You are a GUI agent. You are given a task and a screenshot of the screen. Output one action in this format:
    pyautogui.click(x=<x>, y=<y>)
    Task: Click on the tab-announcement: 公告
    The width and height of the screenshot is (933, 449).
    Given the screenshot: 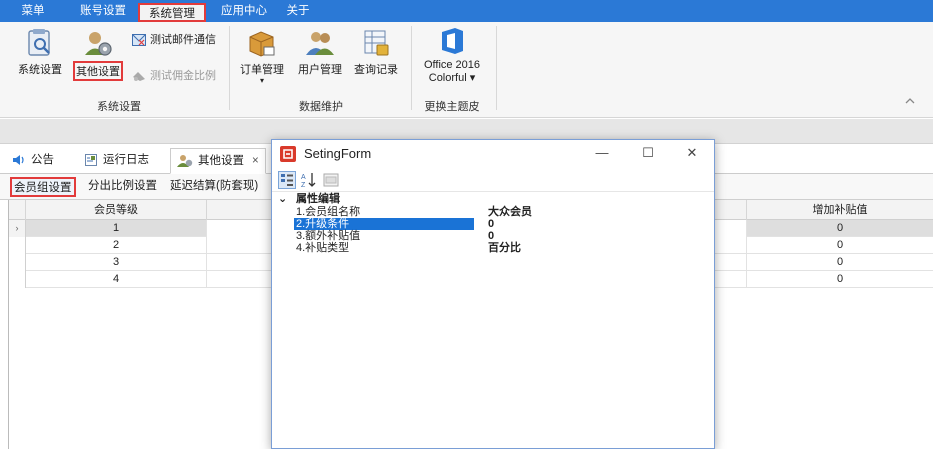 What is the action you would take?
    pyautogui.click(x=33, y=161)
    